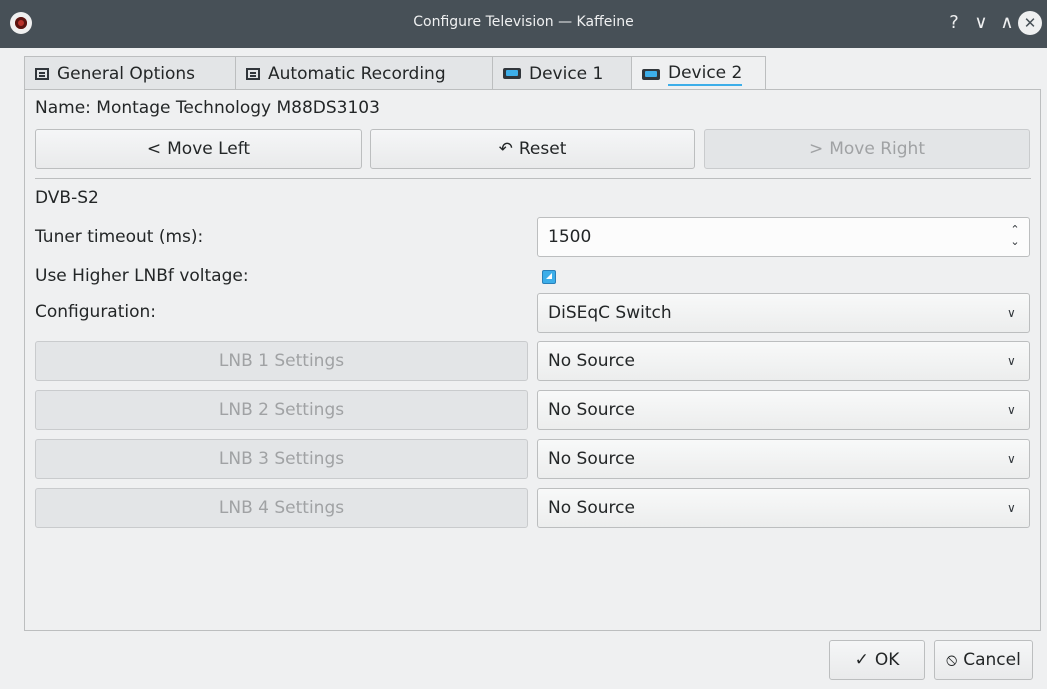 Image resolution: width=1047 pixels, height=689 pixels. I want to click on lnb-1-settings-button: LNB 1 Settings, so click(281, 361).